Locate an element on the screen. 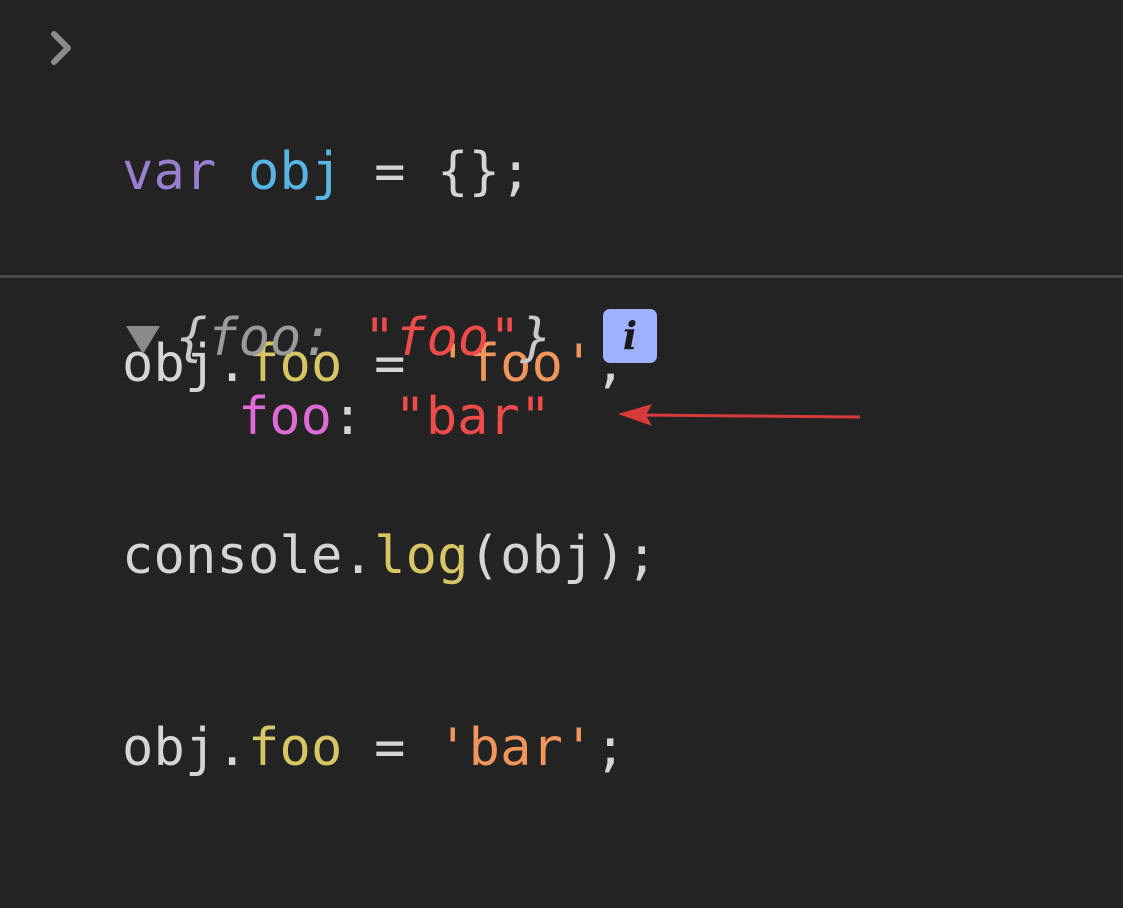 This screenshot has width=1123, height=908. summary-key: foo is located at coordinates (254, 338).